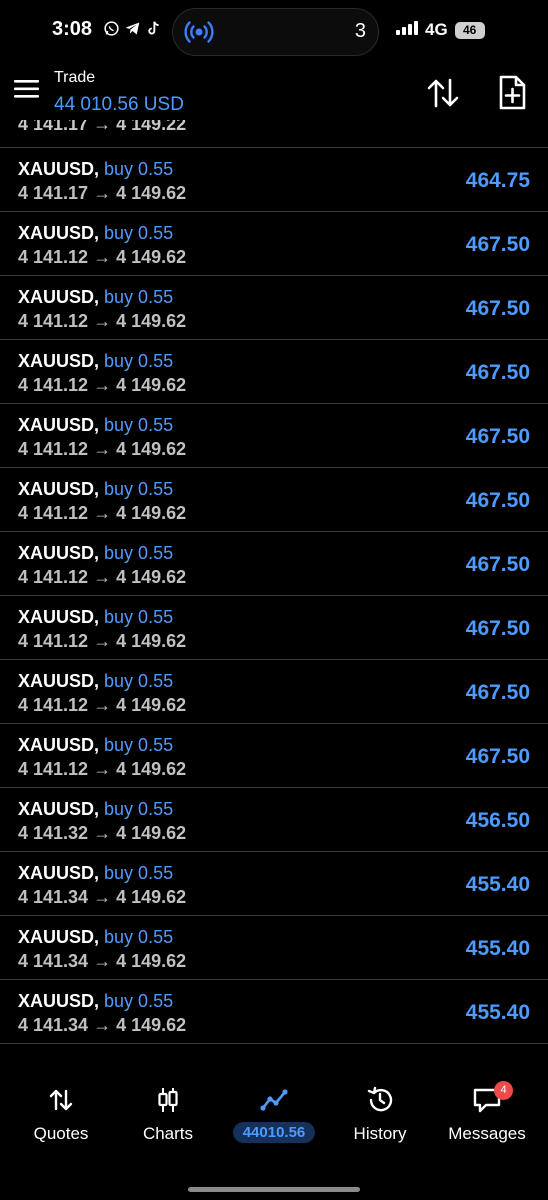 The image size is (548, 1200). I want to click on dynamic-island: 3, so click(275, 32).